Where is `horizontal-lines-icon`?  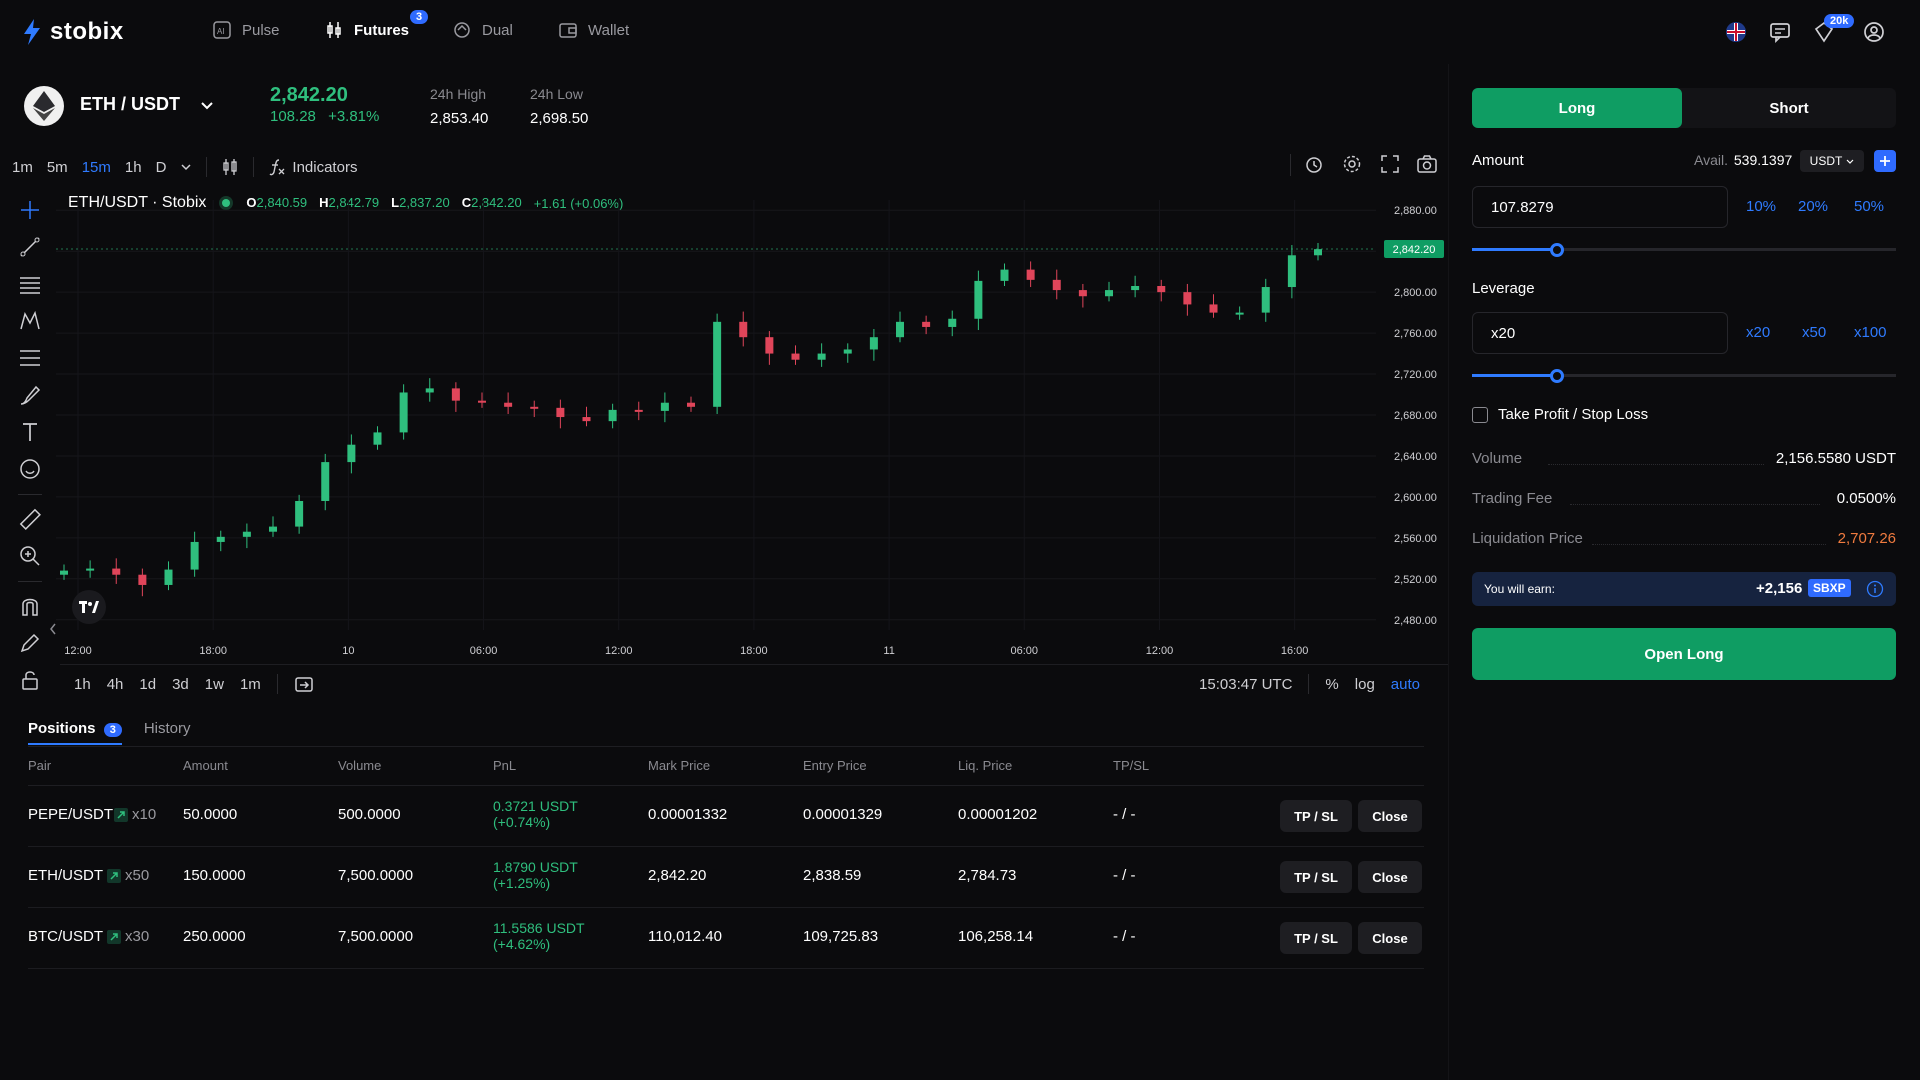 horizontal-lines-icon is located at coordinates (30, 284).